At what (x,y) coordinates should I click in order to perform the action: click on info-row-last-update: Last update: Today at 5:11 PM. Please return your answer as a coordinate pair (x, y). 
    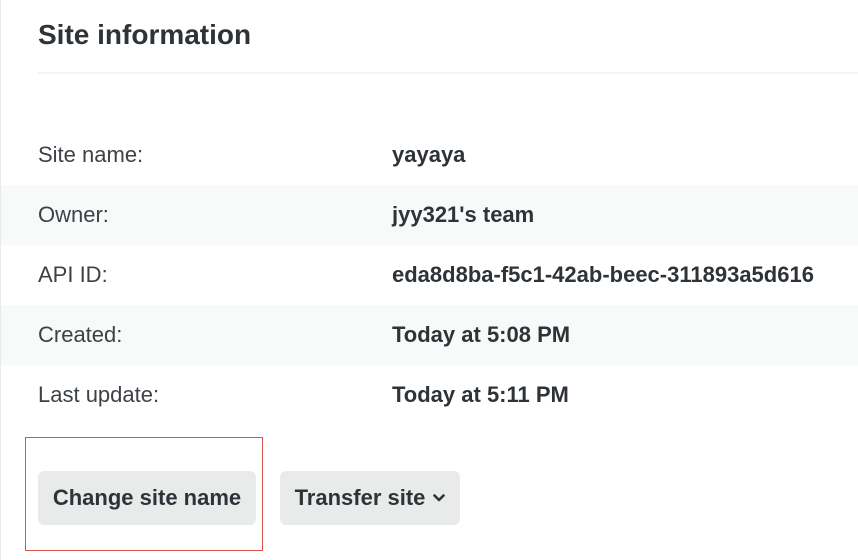
    Looking at the image, I should click on (429, 395).